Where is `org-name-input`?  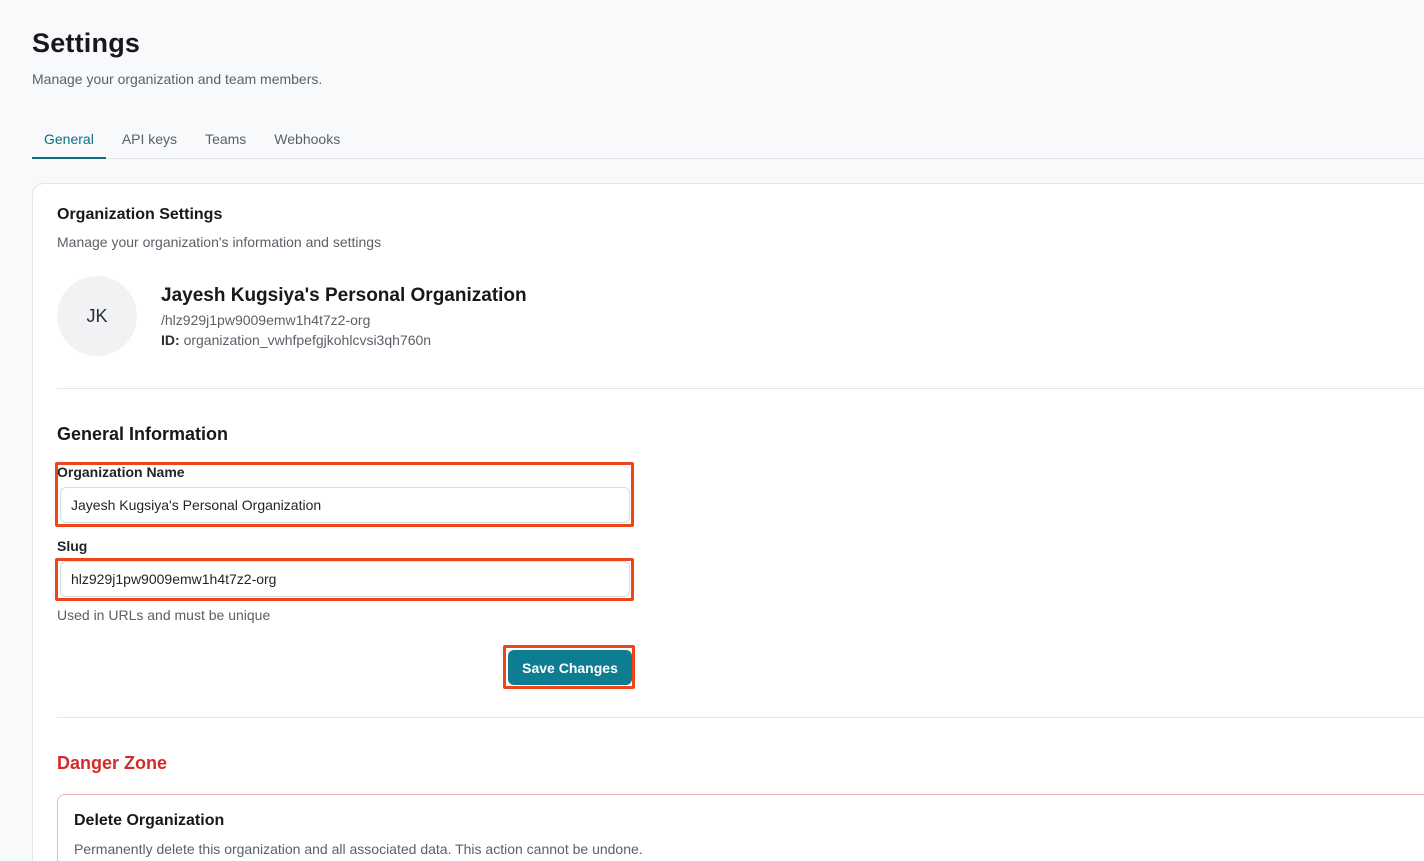
org-name-input is located at coordinates (345, 505).